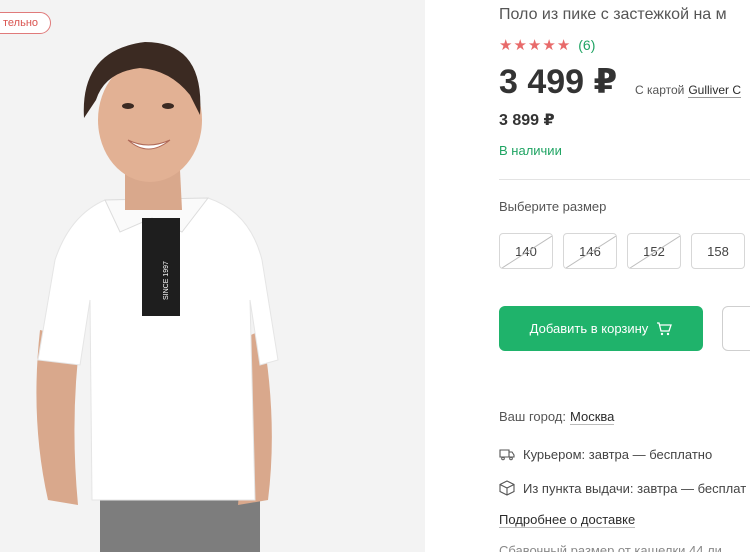  Describe the element at coordinates (586, 45) in the screenshot. I see `reviews-link: (6)` at that location.